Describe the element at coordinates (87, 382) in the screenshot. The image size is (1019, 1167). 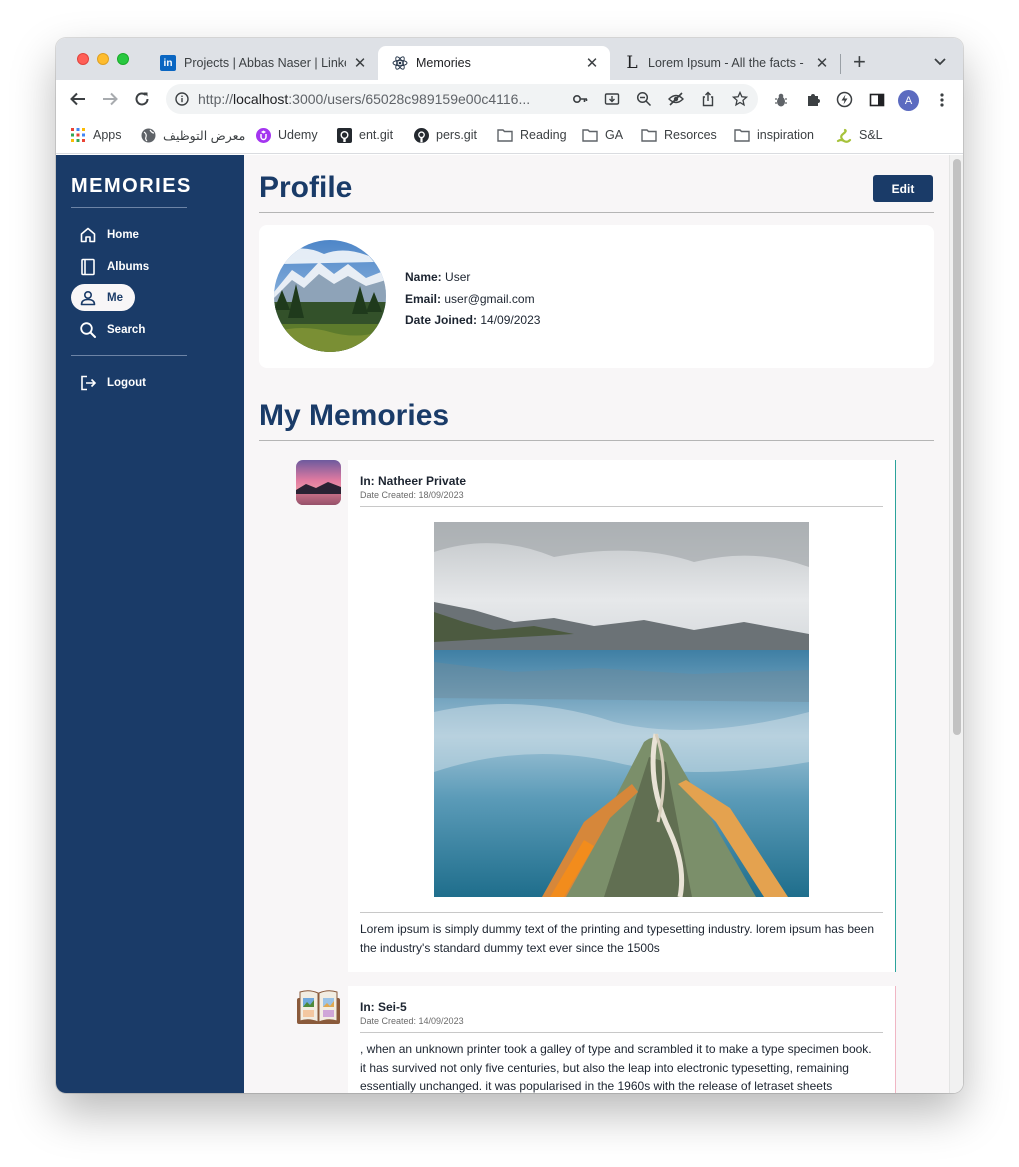
I see `logout-icon` at that location.